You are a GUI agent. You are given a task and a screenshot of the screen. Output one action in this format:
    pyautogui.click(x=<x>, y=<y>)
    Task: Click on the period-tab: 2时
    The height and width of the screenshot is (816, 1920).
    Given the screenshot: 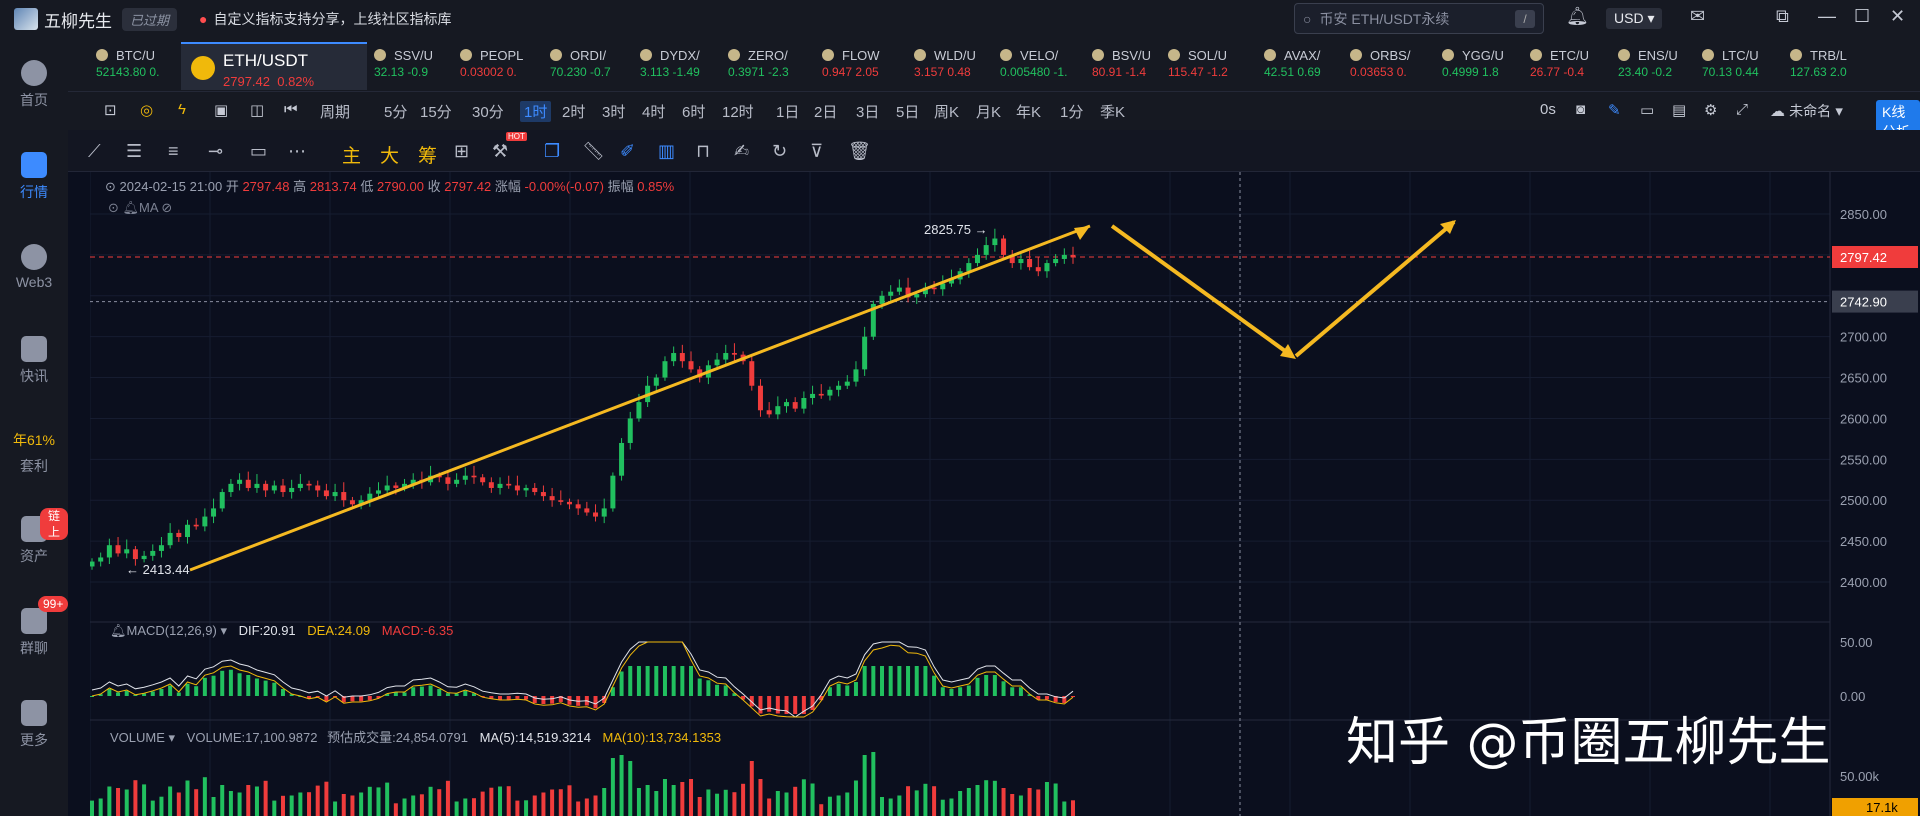 What is the action you would take?
    pyautogui.click(x=573, y=111)
    